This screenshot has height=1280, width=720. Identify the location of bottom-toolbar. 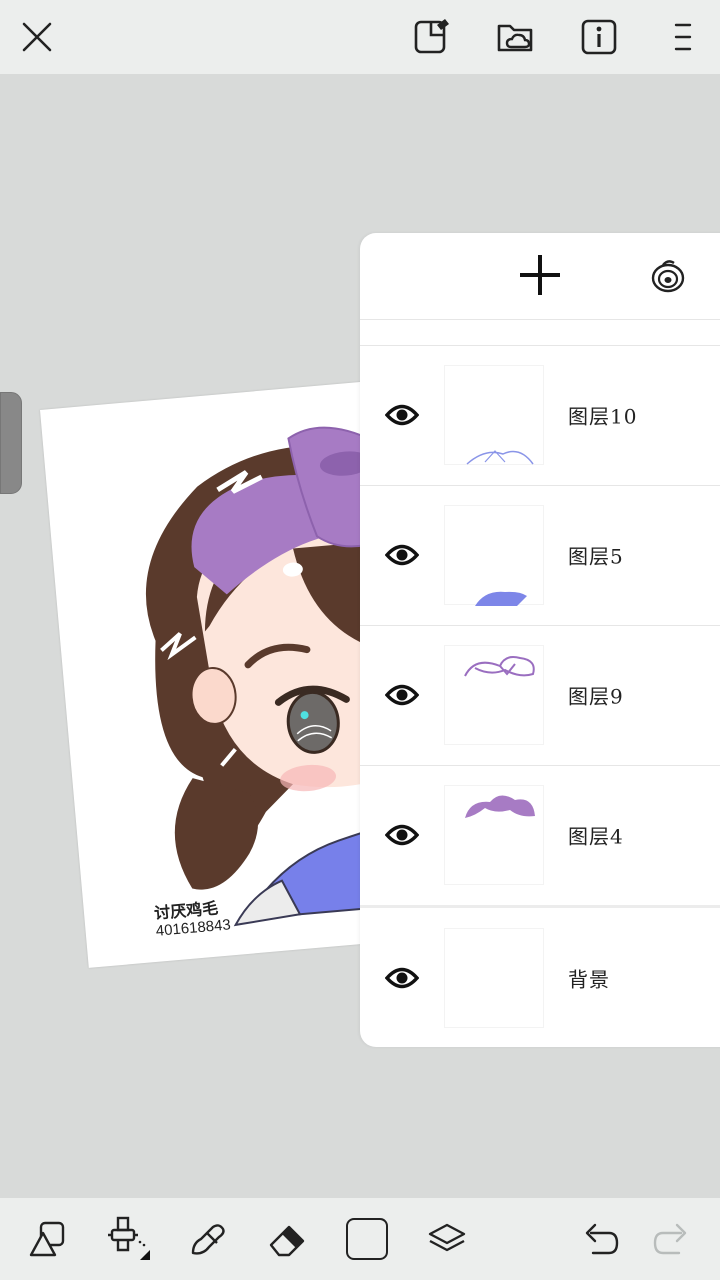
(360, 1239).